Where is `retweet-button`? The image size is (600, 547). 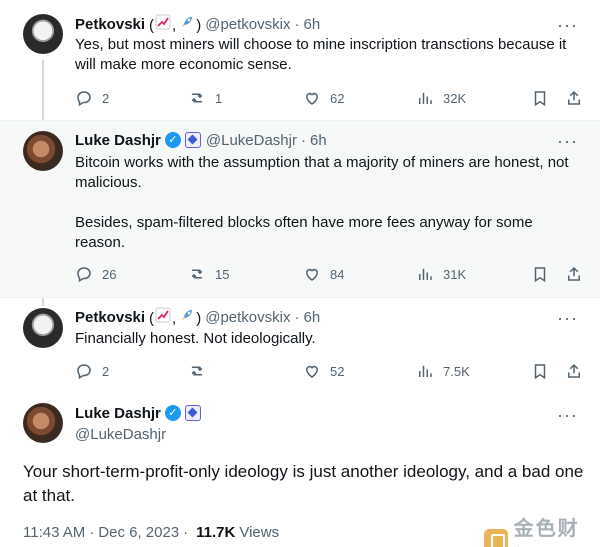 retweet-button is located at coordinates (201, 371).